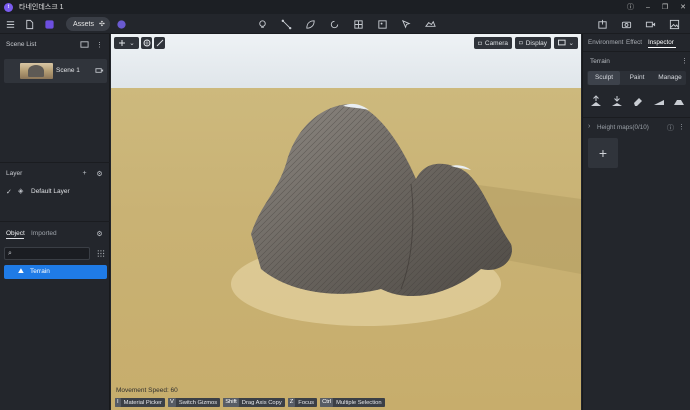 The width and height of the screenshot is (690, 410). What do you see at coordinates (29, 24) in the screenshot?
I see `new-file-icon` at bounding box center [29, 24].